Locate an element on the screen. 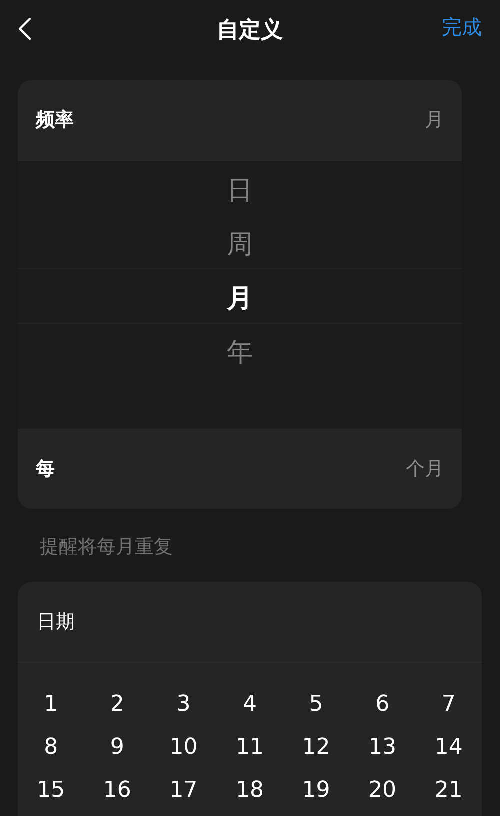 The image size is (500, 816). picker-option: 日 is located at coordinates (240, 191).